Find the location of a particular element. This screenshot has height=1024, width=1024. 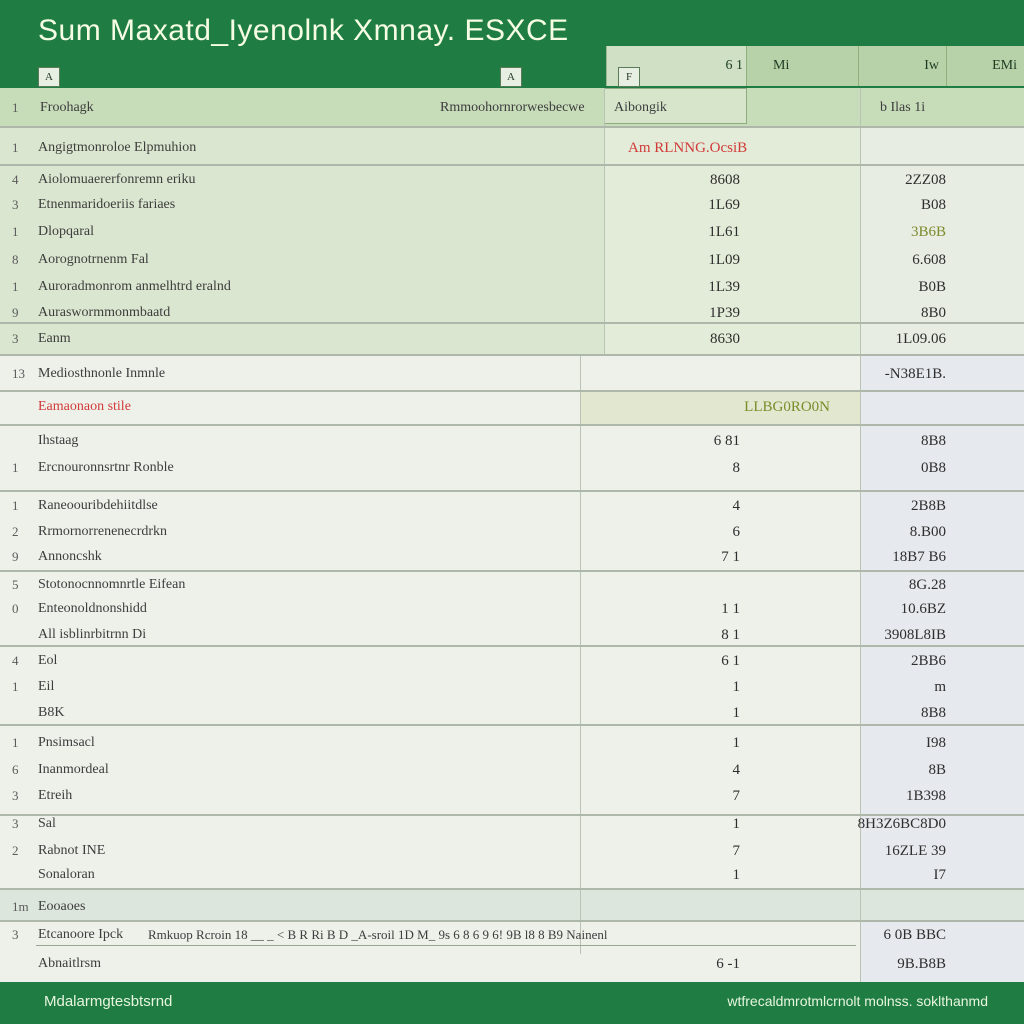

row-label: Annoncshk is located at coordinates (70, 557).